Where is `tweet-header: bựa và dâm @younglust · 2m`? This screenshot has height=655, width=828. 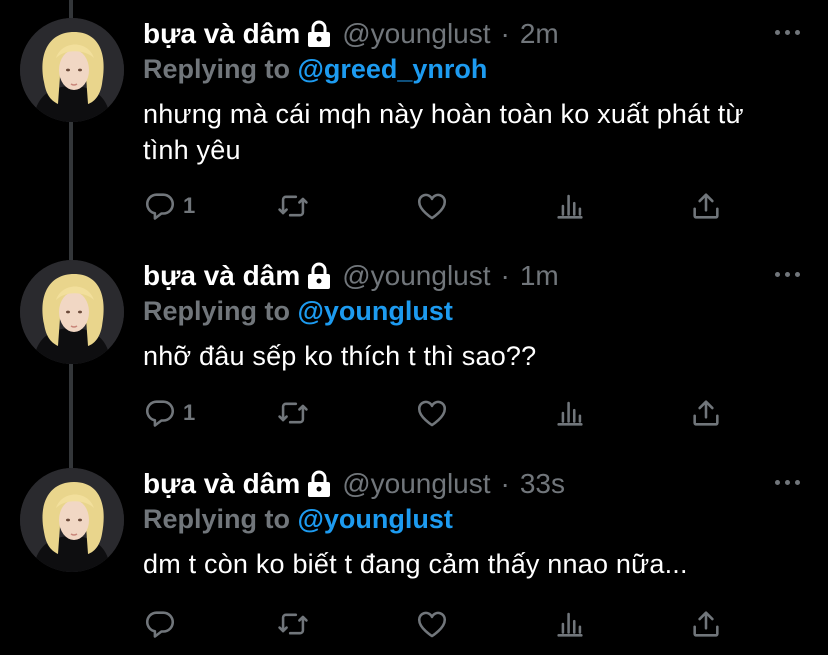 tweet-header: bựa và dâm @younglust · 2m is located at coordinates (351, 34).